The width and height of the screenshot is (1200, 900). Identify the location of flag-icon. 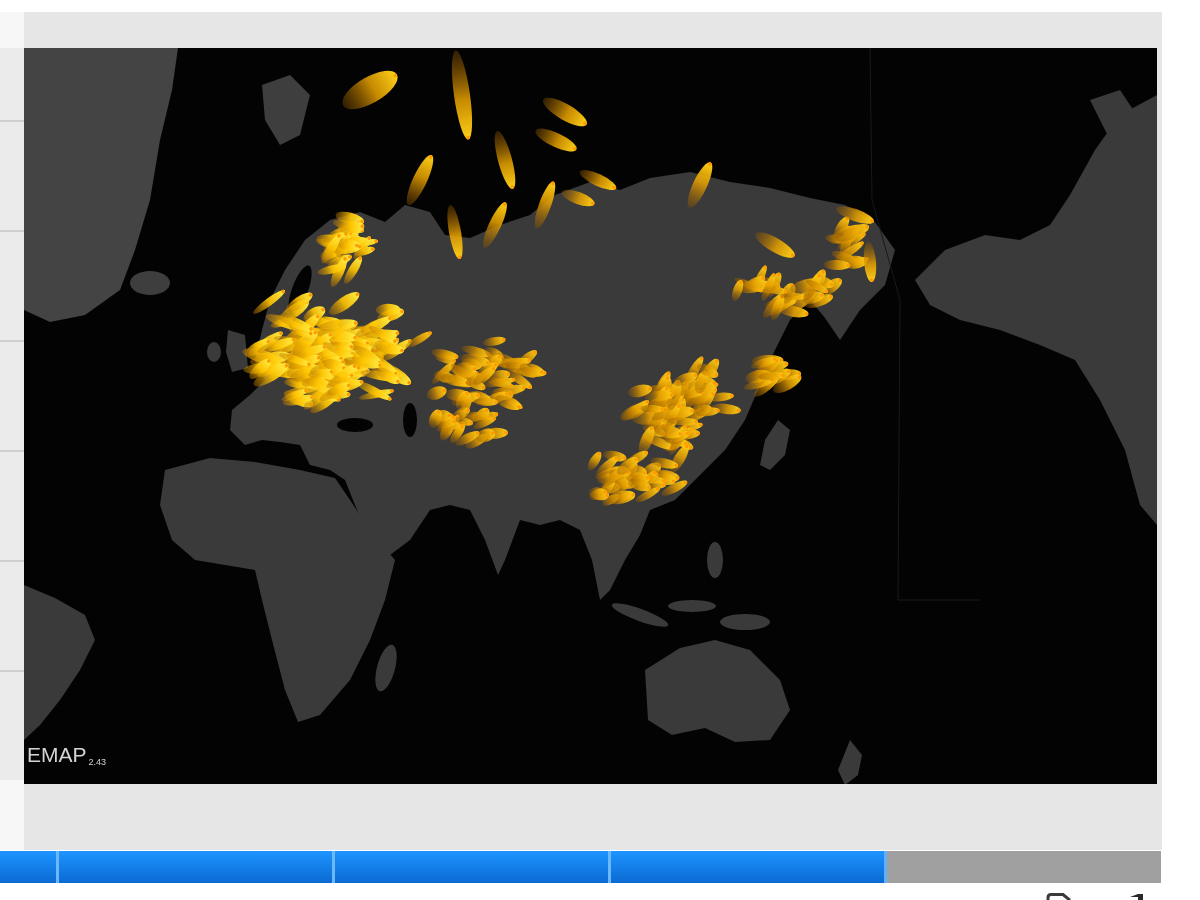
(1136, 897).